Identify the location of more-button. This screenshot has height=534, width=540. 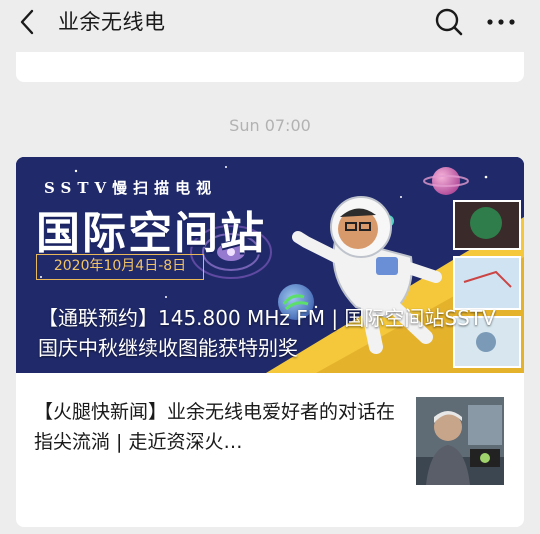
(501, 22).